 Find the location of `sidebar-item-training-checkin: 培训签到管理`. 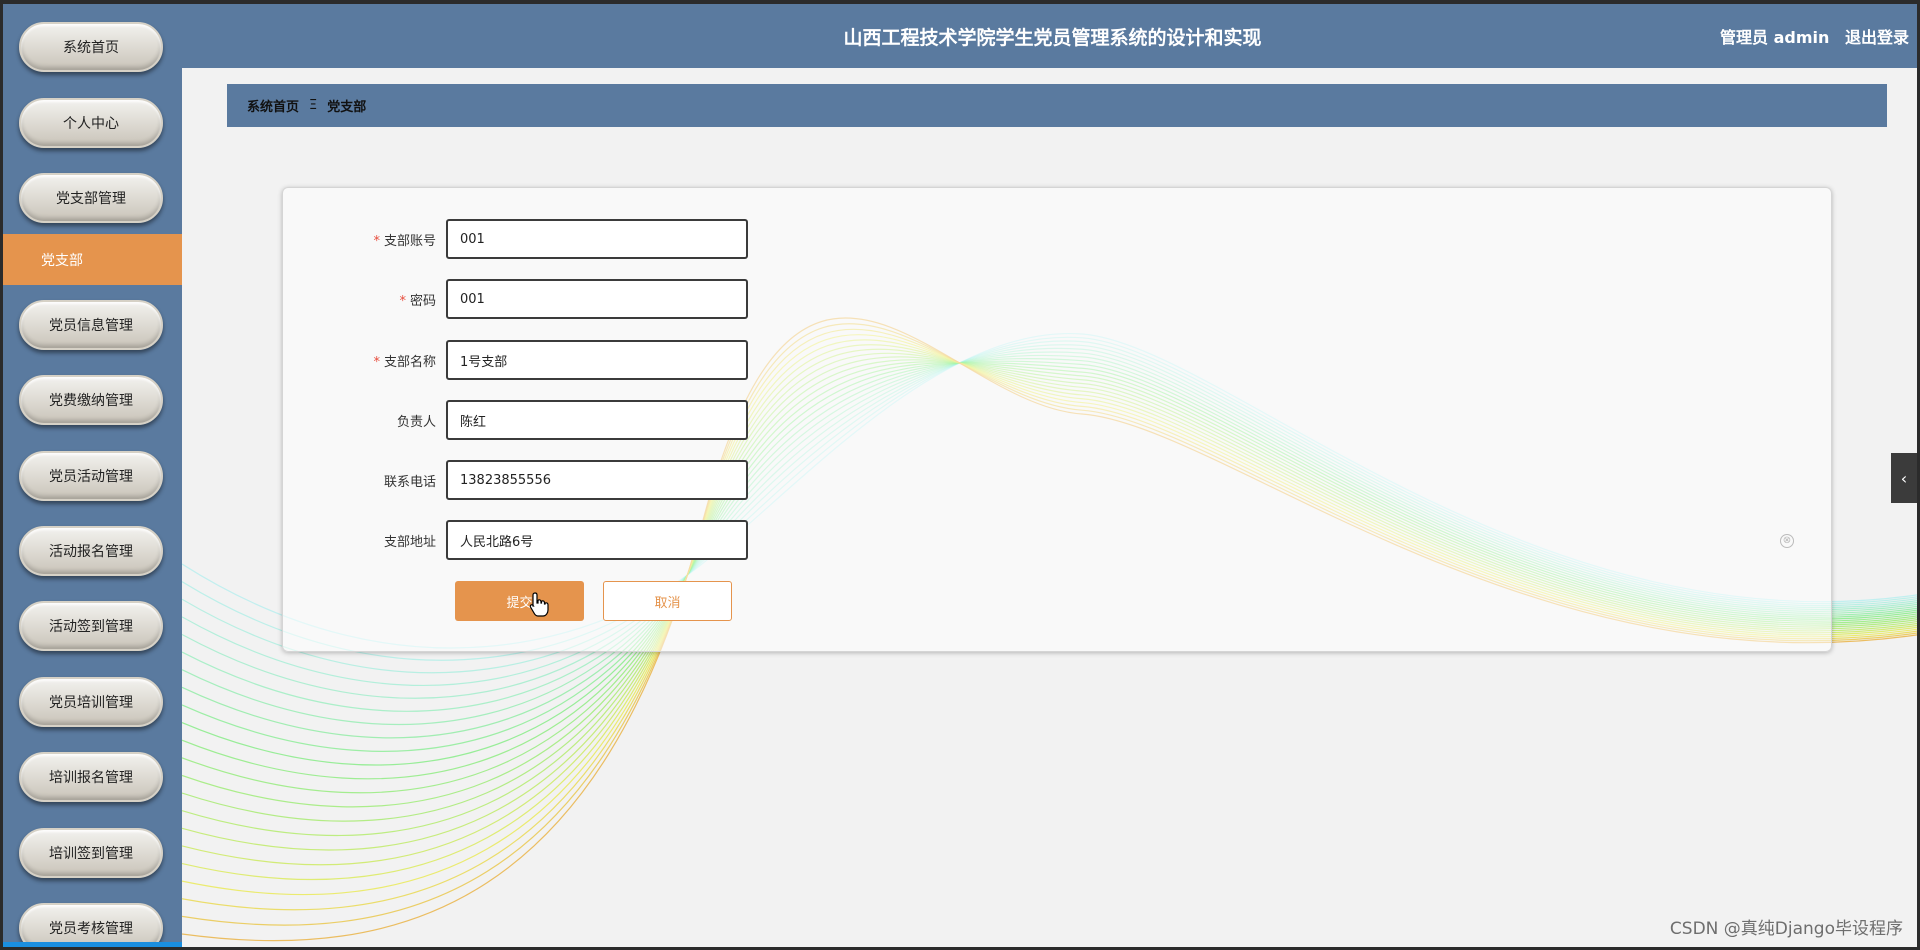

sidebar-item-training-checkin: 培训签到管理 is located at coordinates (91, 853).